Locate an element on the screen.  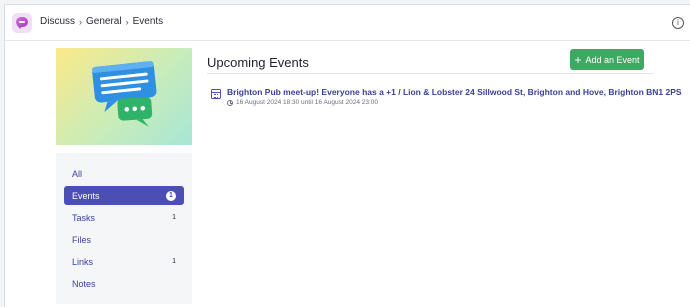
breadcrumb-general: General is located at coordinates (104, 21).